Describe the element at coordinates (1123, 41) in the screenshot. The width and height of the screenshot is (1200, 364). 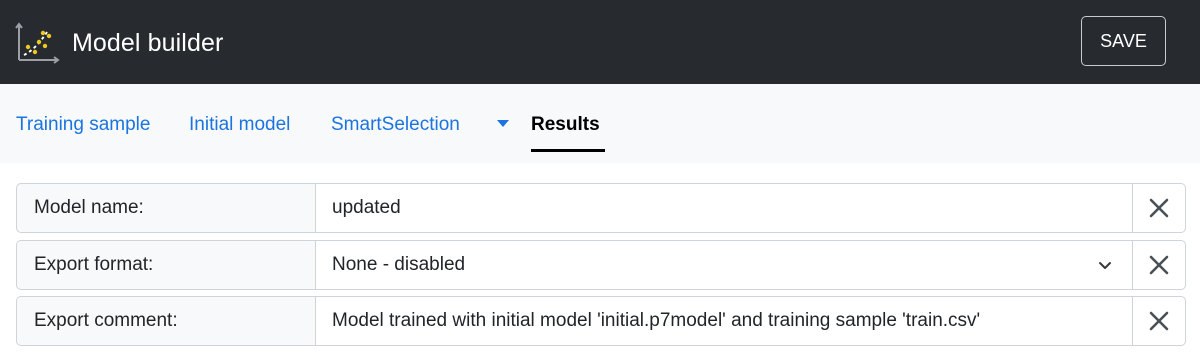
I see `save-button: SAVE` at that location.